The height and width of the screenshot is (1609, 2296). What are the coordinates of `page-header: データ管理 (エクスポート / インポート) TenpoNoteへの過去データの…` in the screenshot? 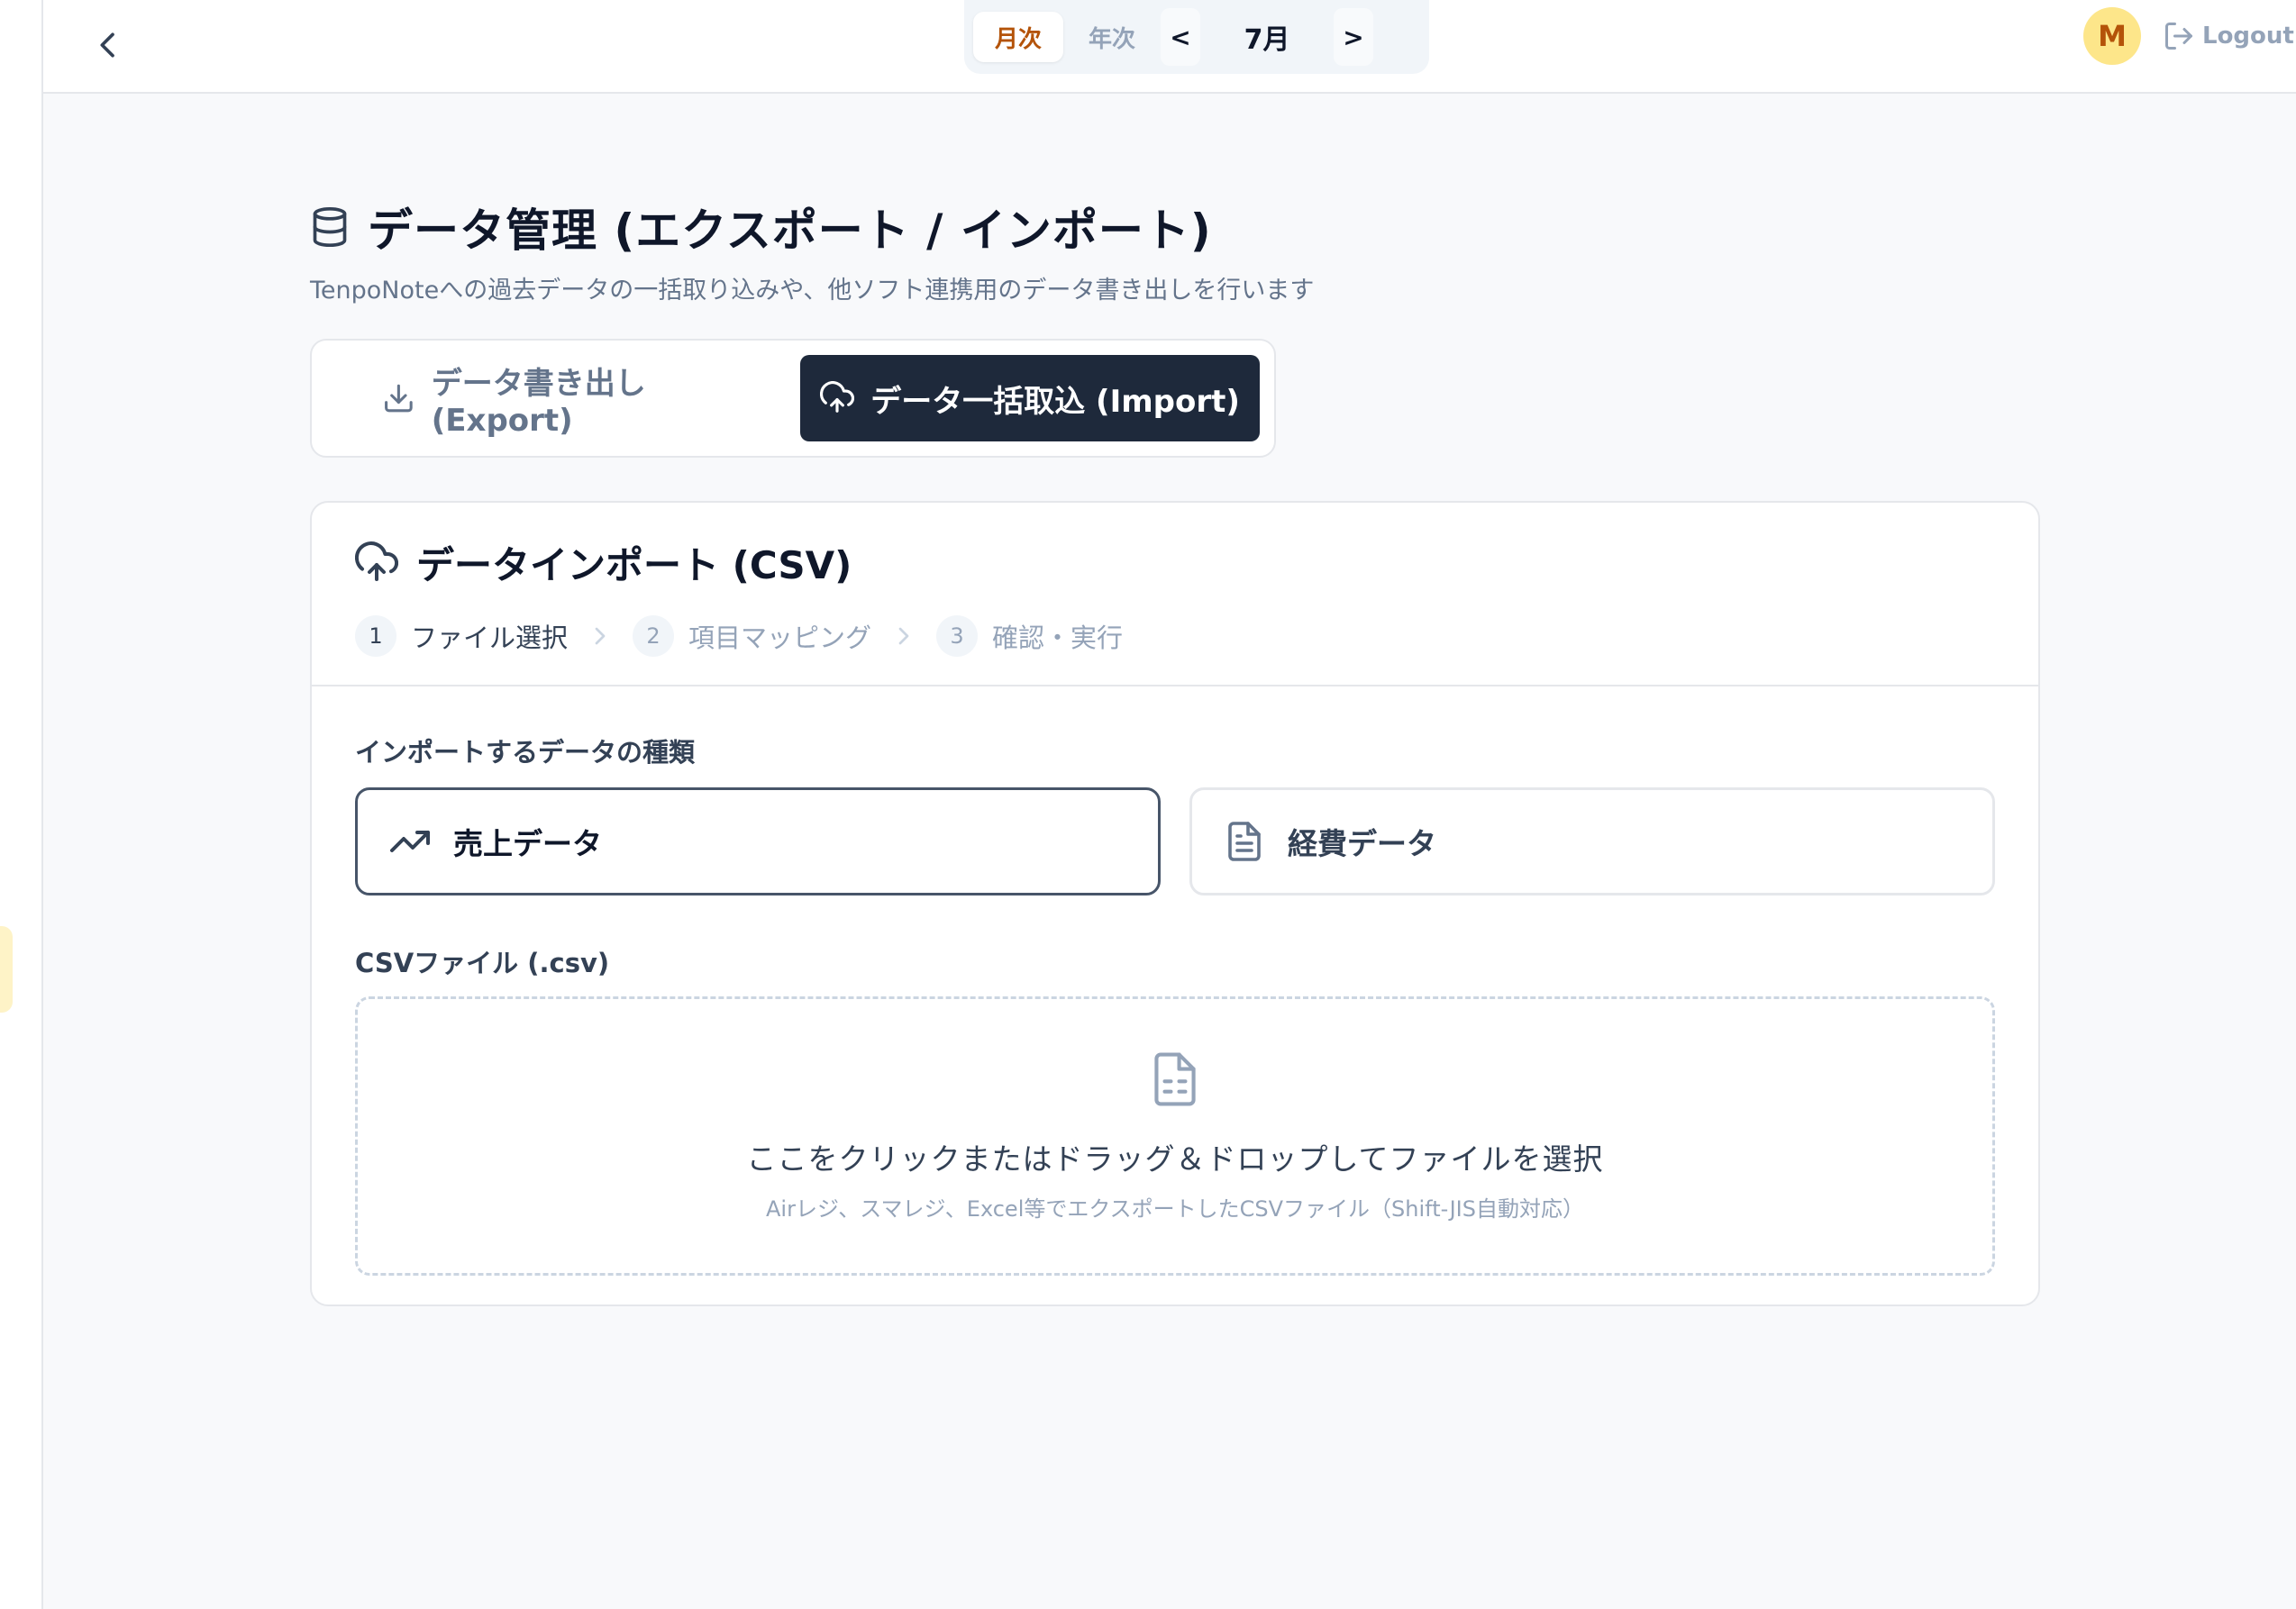 It's located at (941, 250).